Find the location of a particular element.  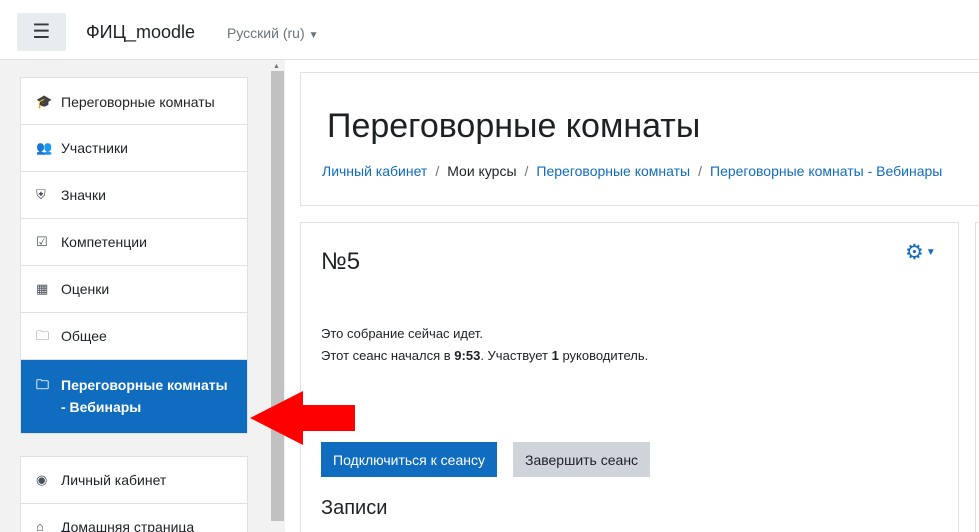

home-icon: ⌂ is located at coordinates (40, 525).